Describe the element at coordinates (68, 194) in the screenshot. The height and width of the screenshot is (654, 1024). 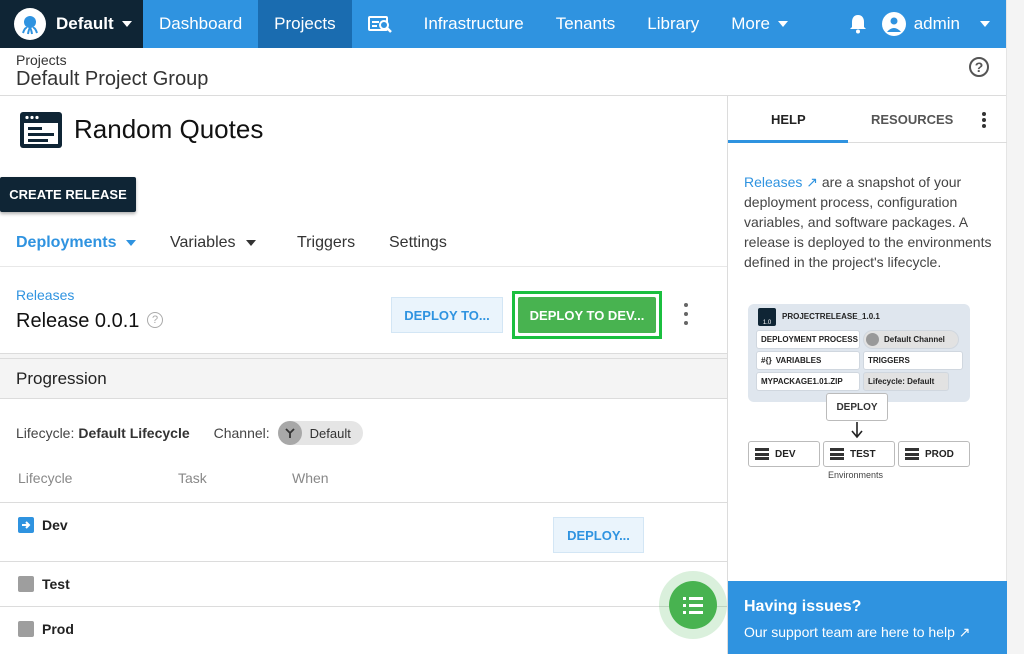
I see `create-release-button: CREATE RELEASE` at that location.